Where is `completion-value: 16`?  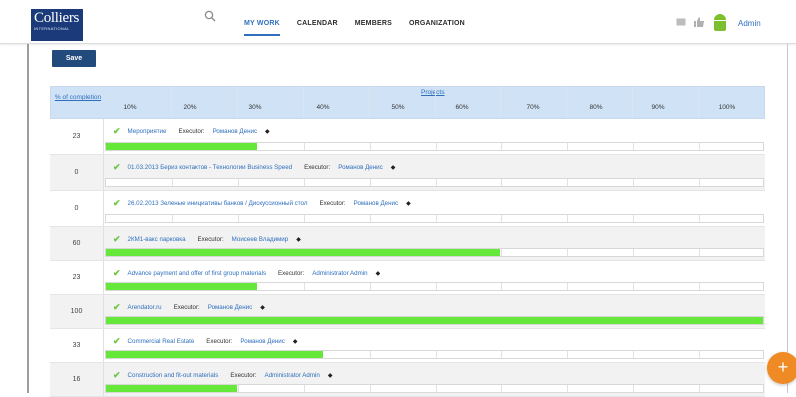
completion-value: 16 is located at coordinates (77, 379).